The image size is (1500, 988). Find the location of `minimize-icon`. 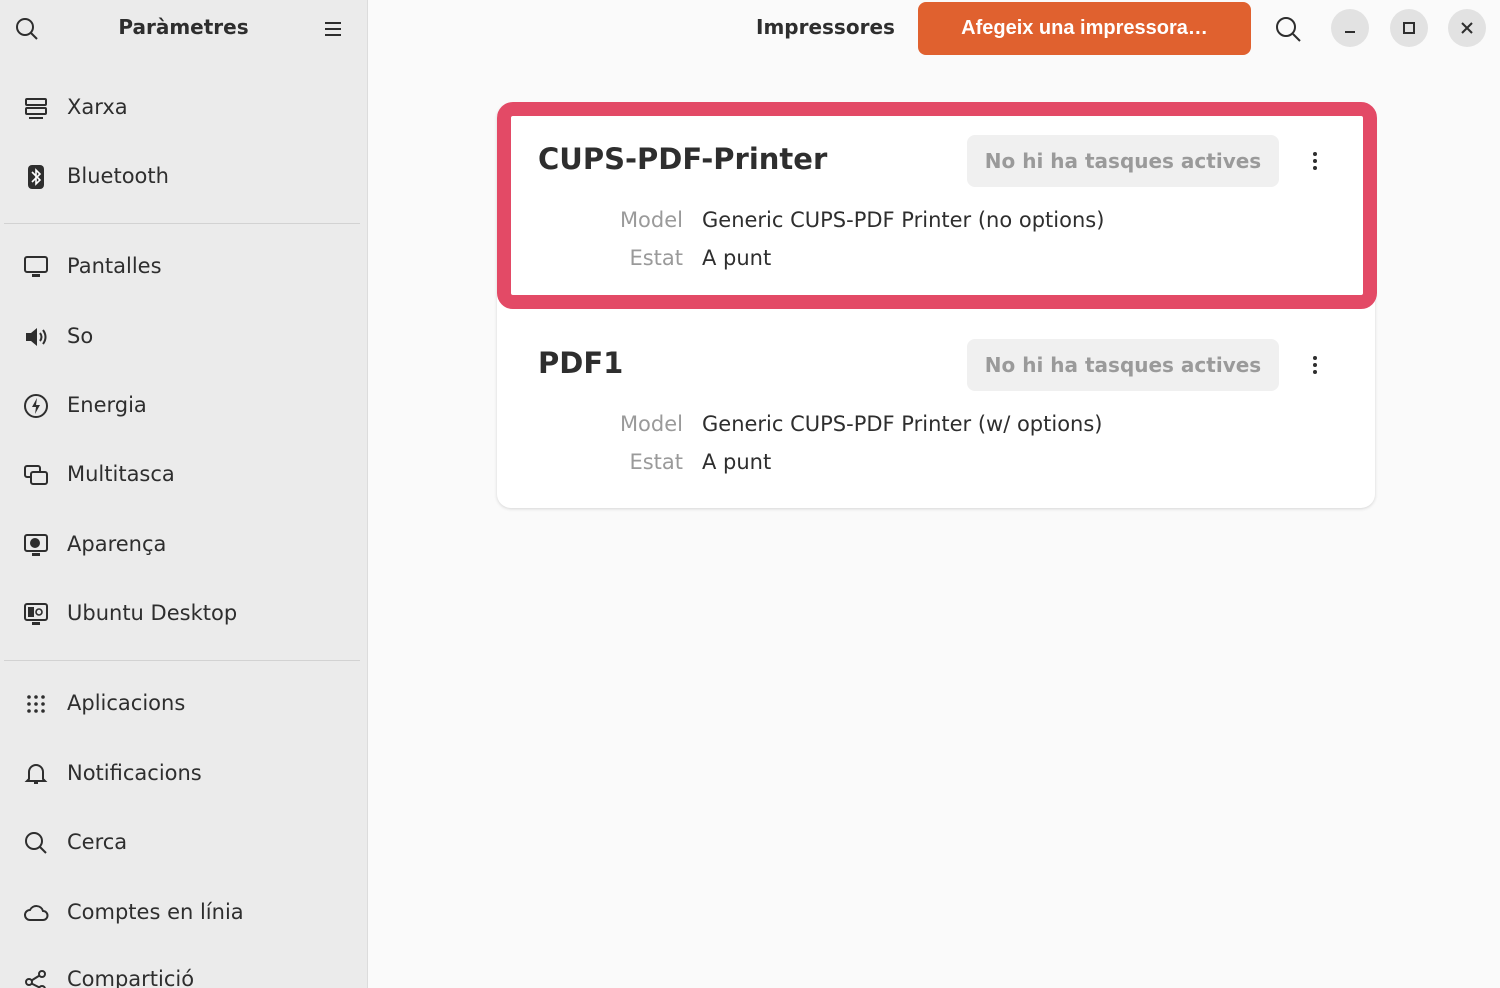

minimize-icon is located at coordinates (1350, 32).